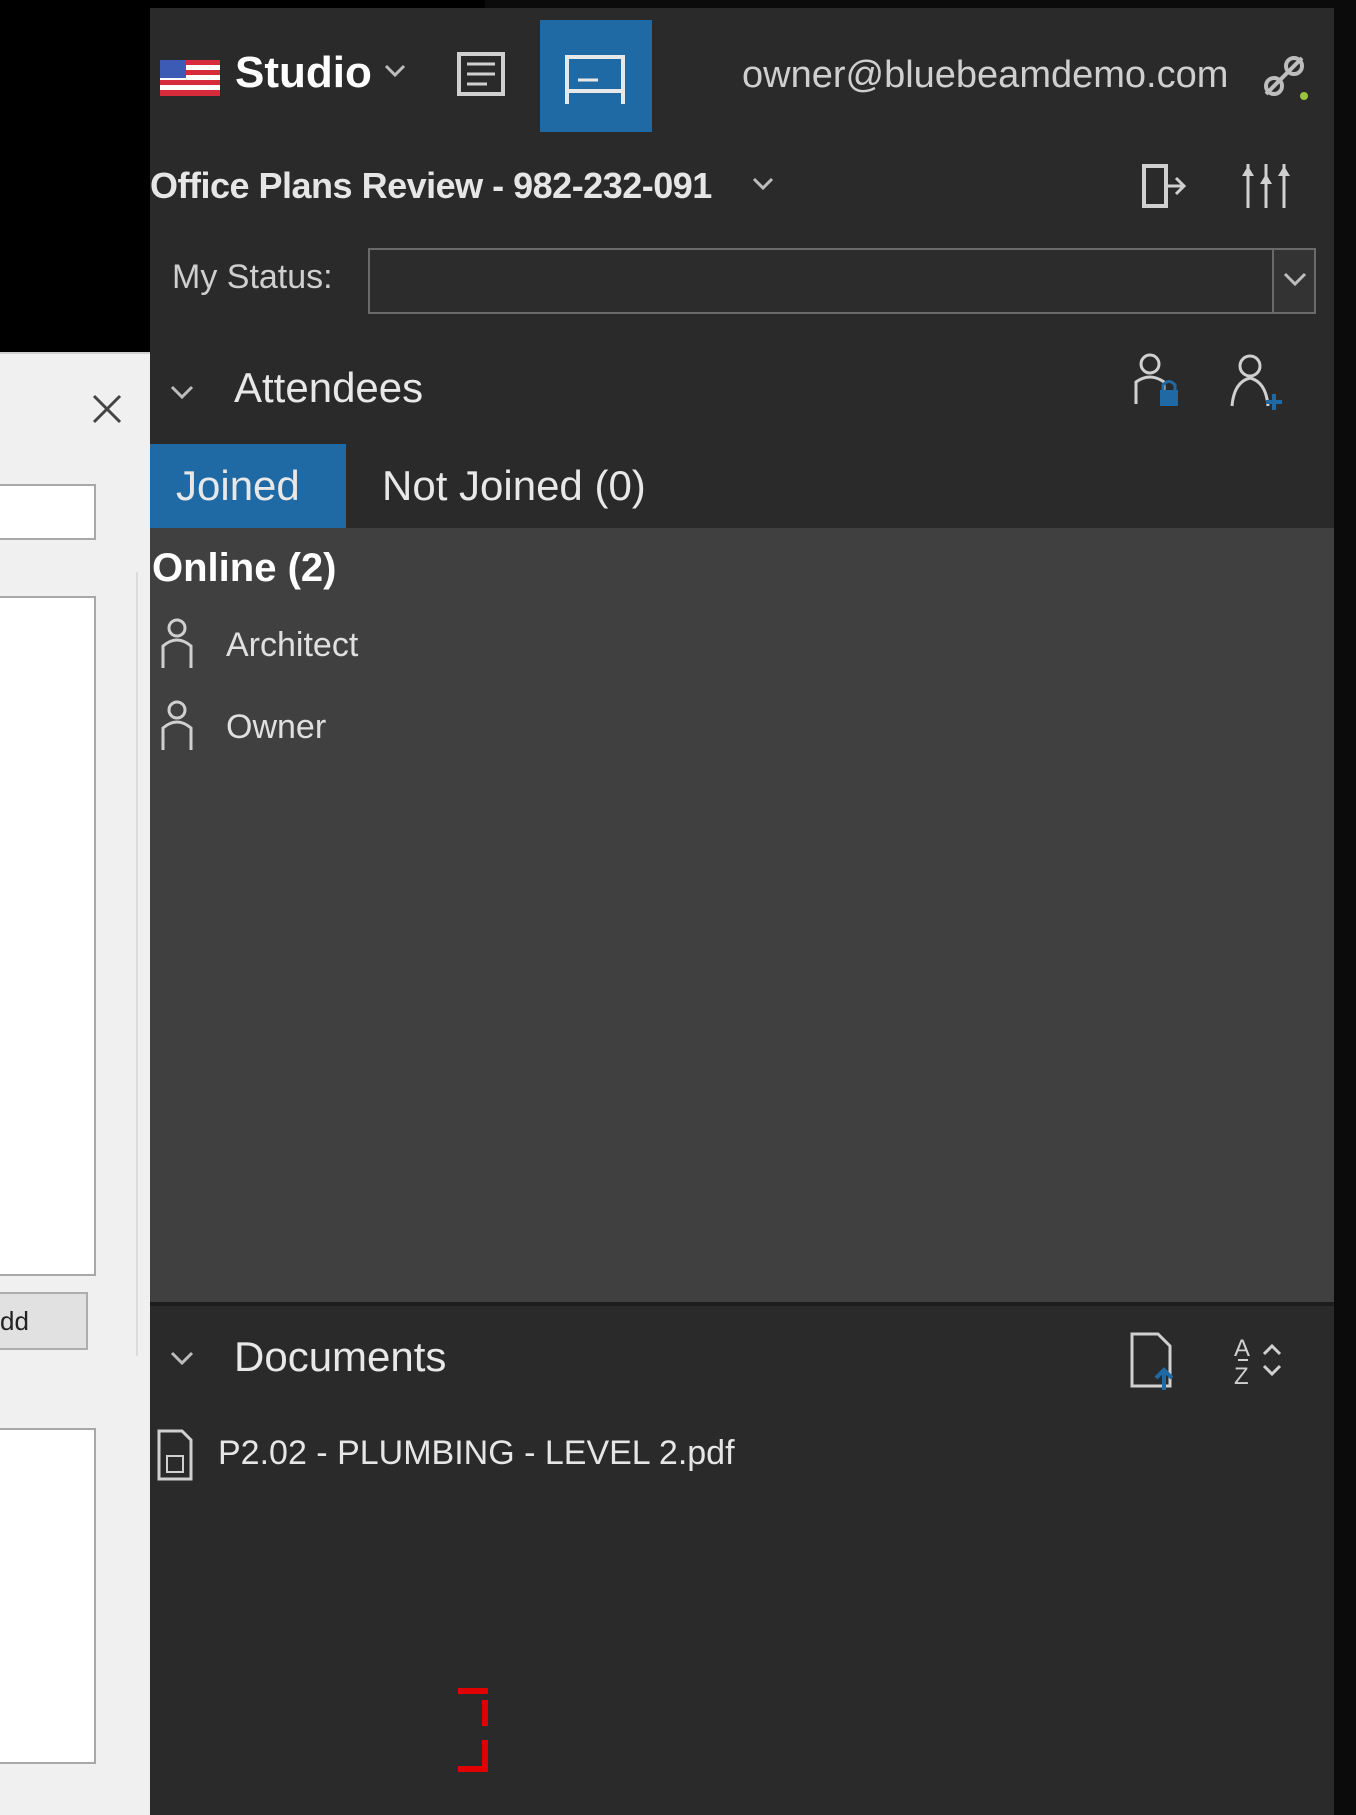 The image size is (1356, 1815). I want to click on session-chevron-down-icon, so click(763, 183).